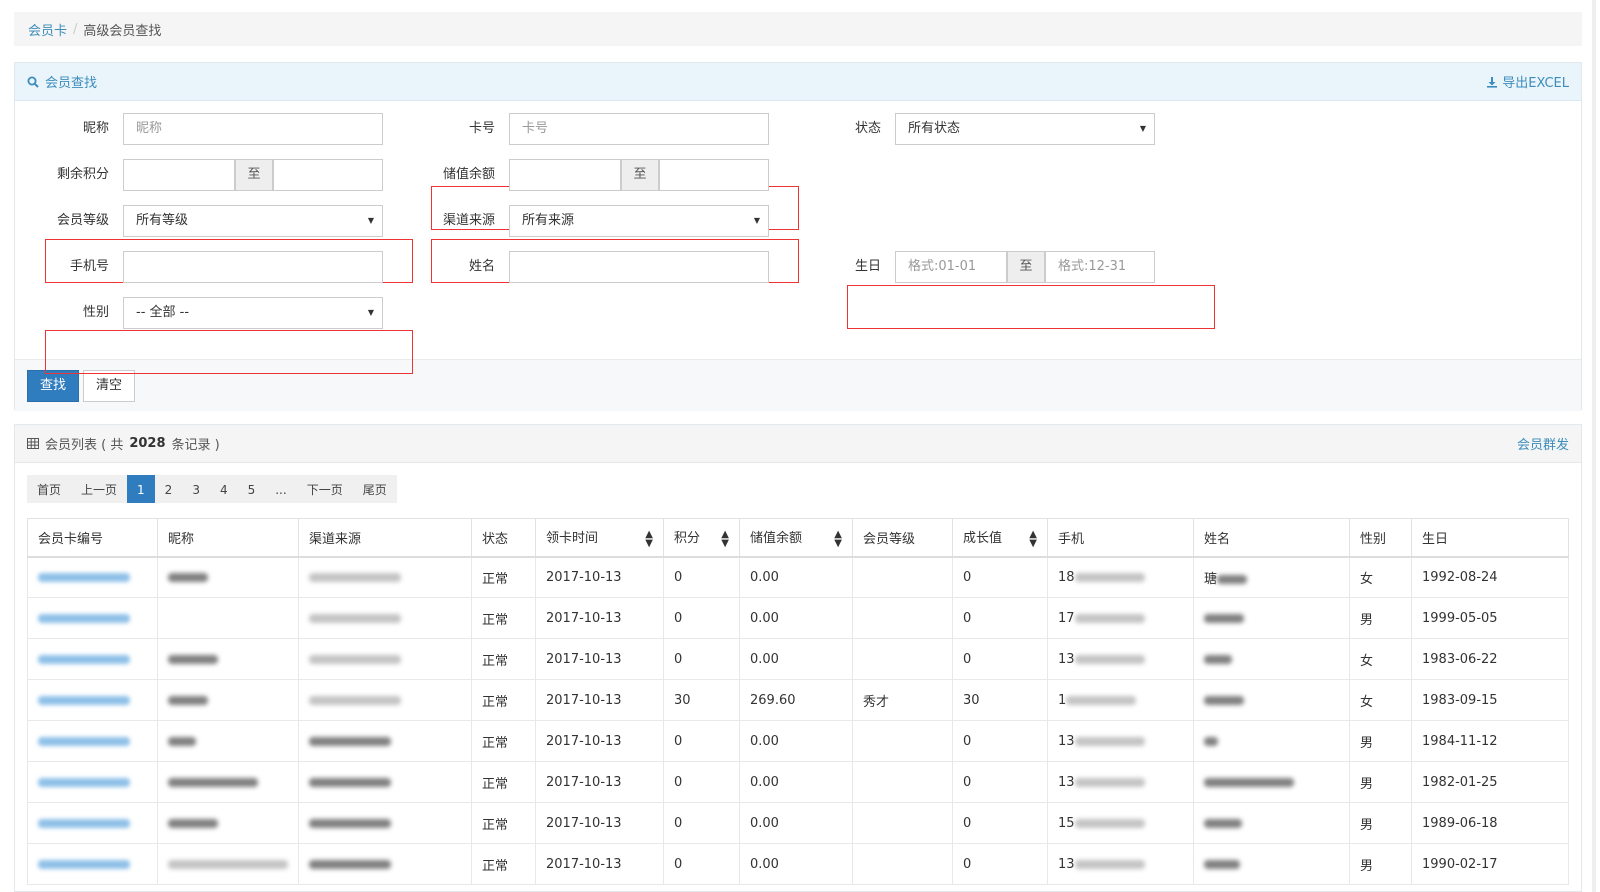 This screenshot has height=892, width=1600. Describe the element at coordinates (1543, 443) in the screenshot. I see `mass-send-link: 会员群发` at that location.